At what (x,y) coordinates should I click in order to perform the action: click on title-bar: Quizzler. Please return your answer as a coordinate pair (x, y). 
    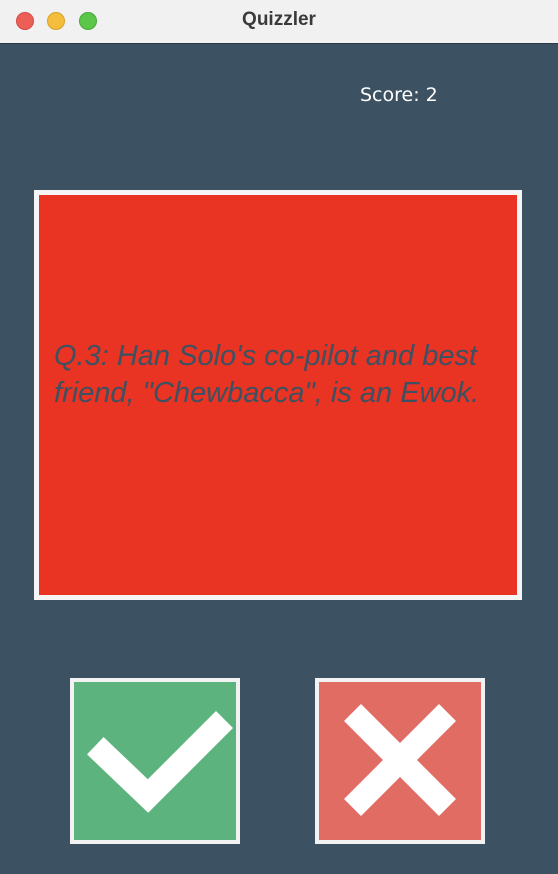
    Looking at the image, I should click on (279, 22).